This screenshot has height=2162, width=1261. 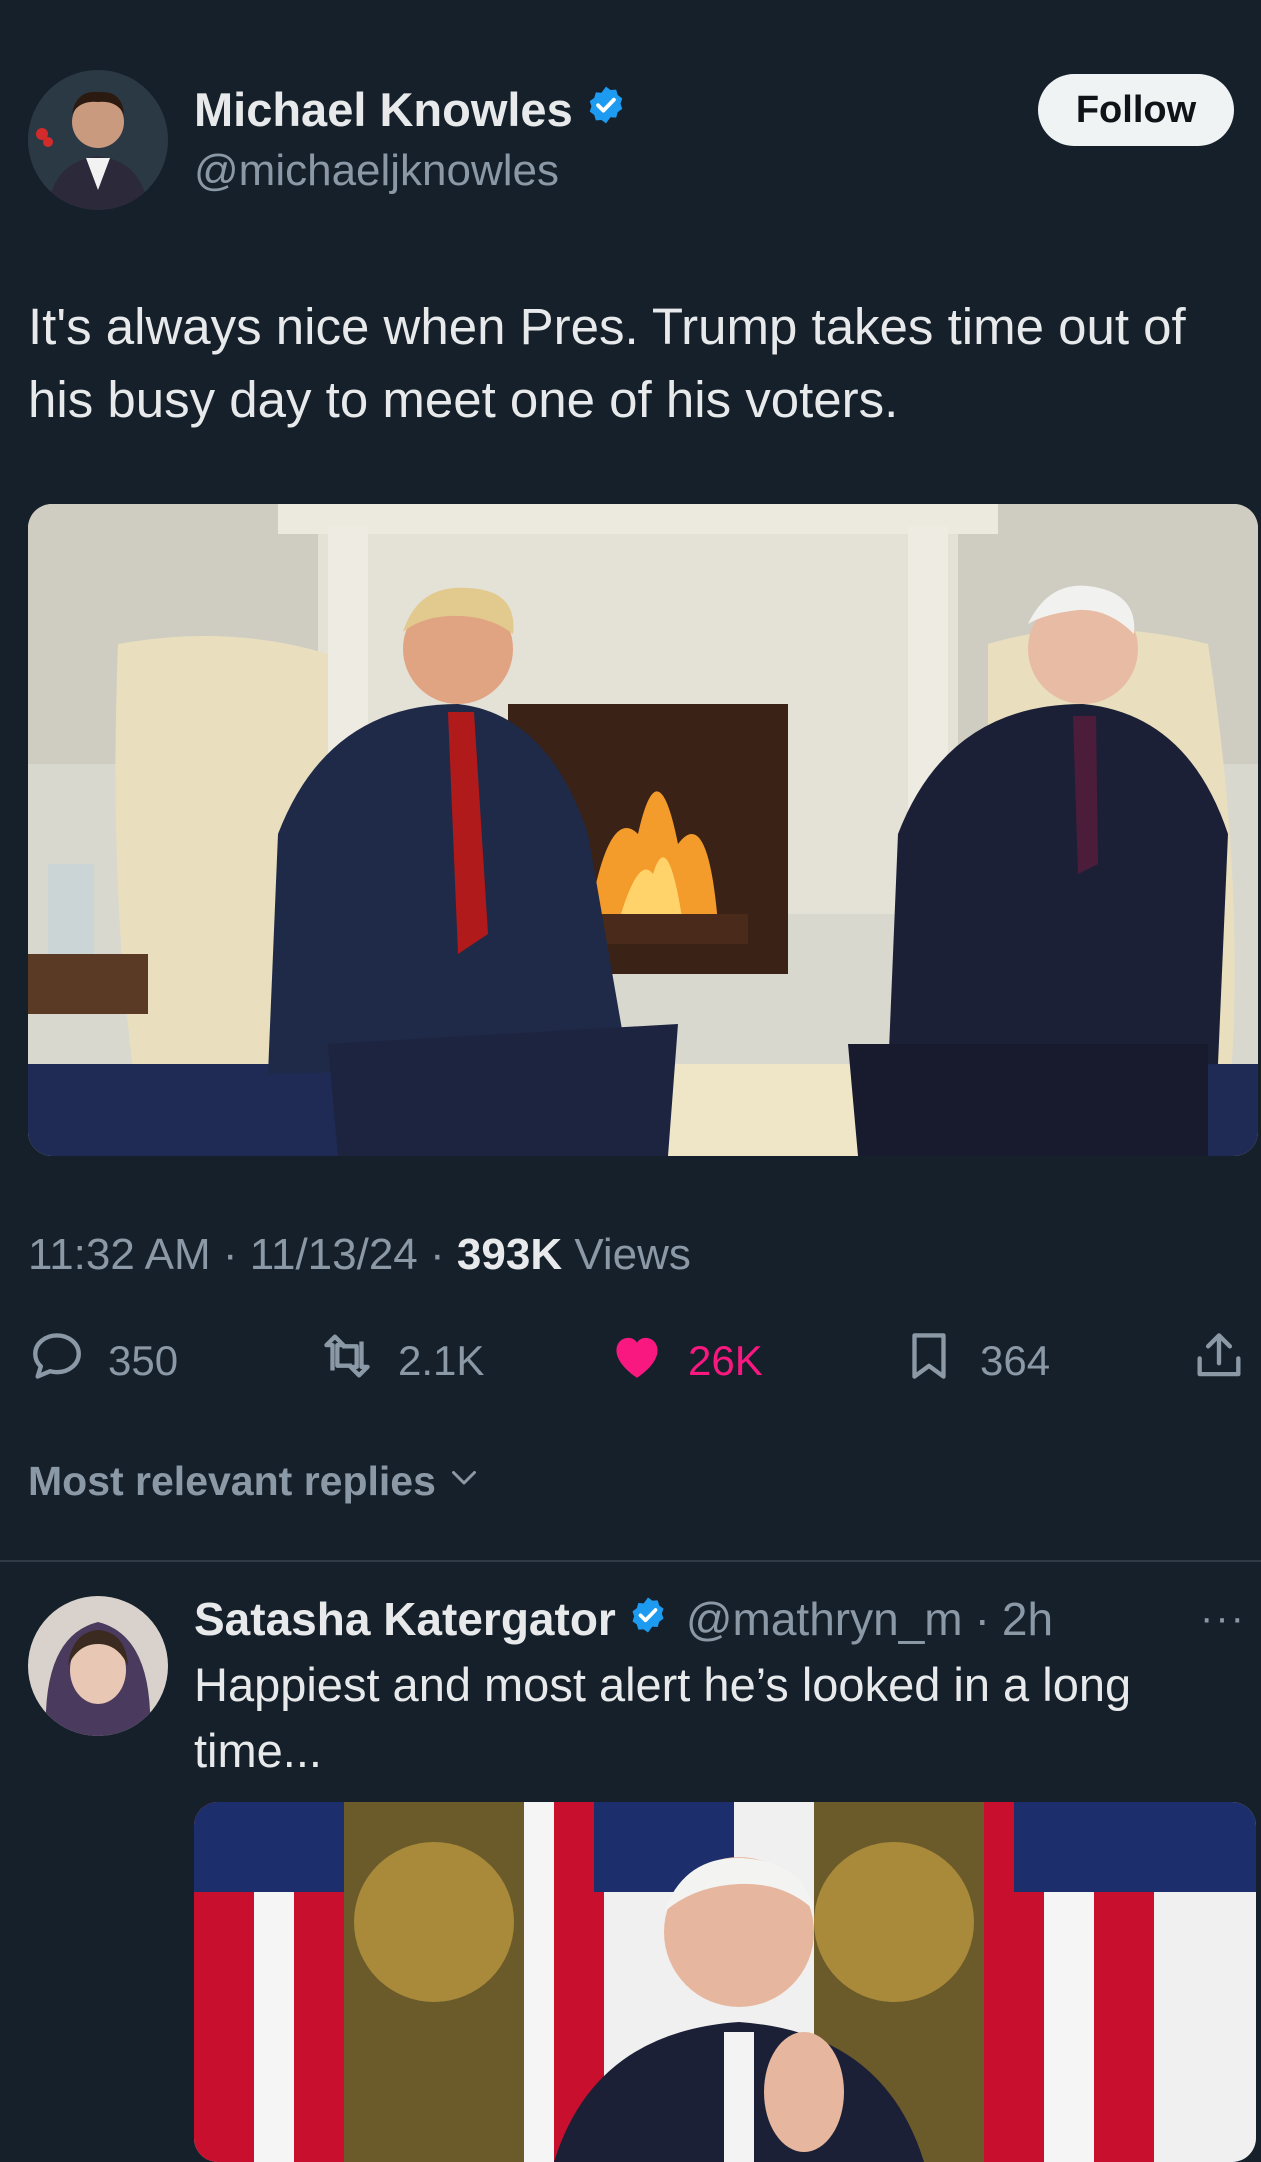 I want to click on reply-icon, so click(x=57, y=1361).